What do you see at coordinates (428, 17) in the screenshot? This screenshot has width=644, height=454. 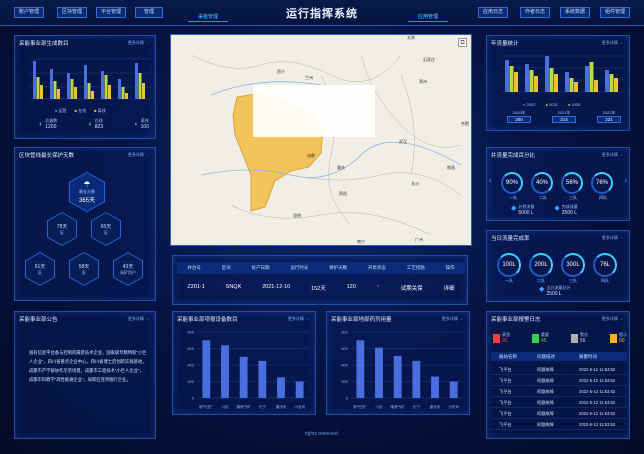 I see `tab-right: 应用管理` at bounding box center [428, 17].